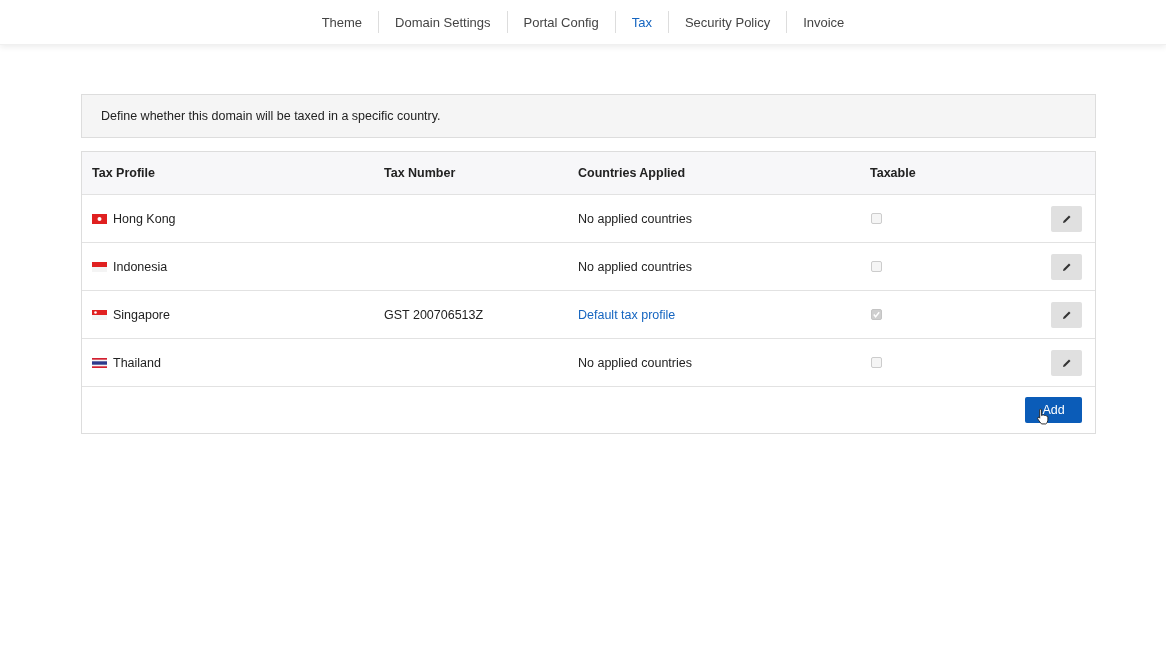 The width and height of the screenshot is (1166, 654). What do you see at coordinates (641, 22) in the screenshot?
I see `tab: Tax` at bounding box center [641, 22].